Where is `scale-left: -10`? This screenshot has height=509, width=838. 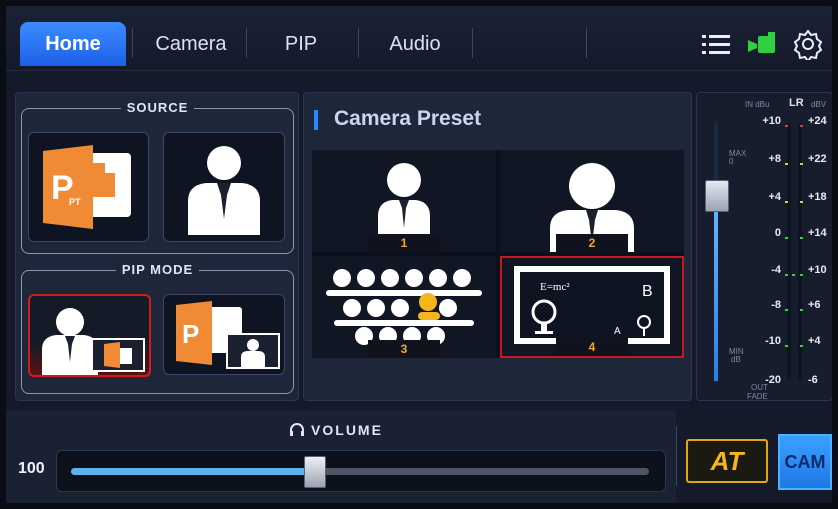
scale-left: -10 is located at coordinates (773, 341).